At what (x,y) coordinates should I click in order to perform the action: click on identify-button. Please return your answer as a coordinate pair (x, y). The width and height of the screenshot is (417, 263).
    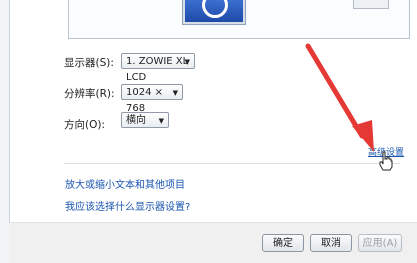
    Looking at the image, I should click on (371, 4).